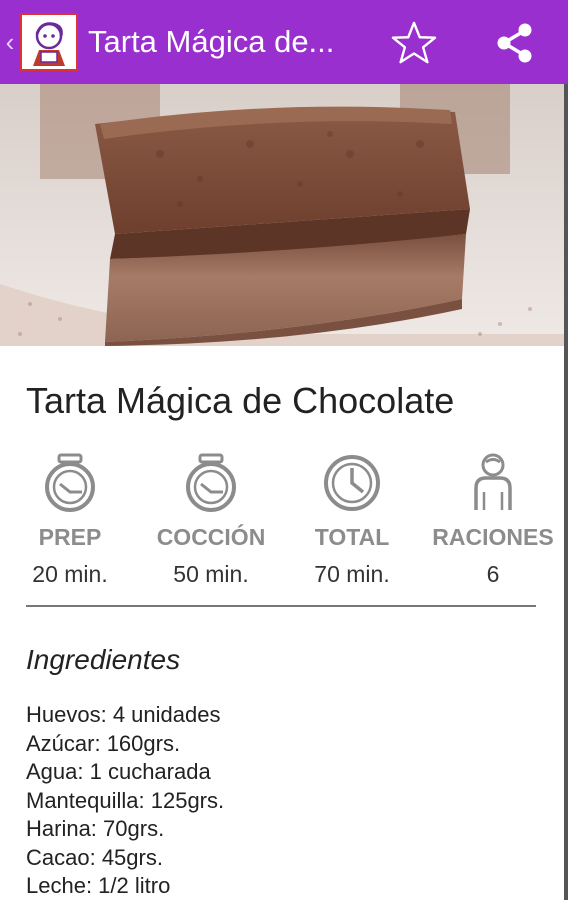  Describe the element at coordinates (240, 400) in the screenshot. I see `recipe-title: Tarta Mágica de Chocolate` at that location.